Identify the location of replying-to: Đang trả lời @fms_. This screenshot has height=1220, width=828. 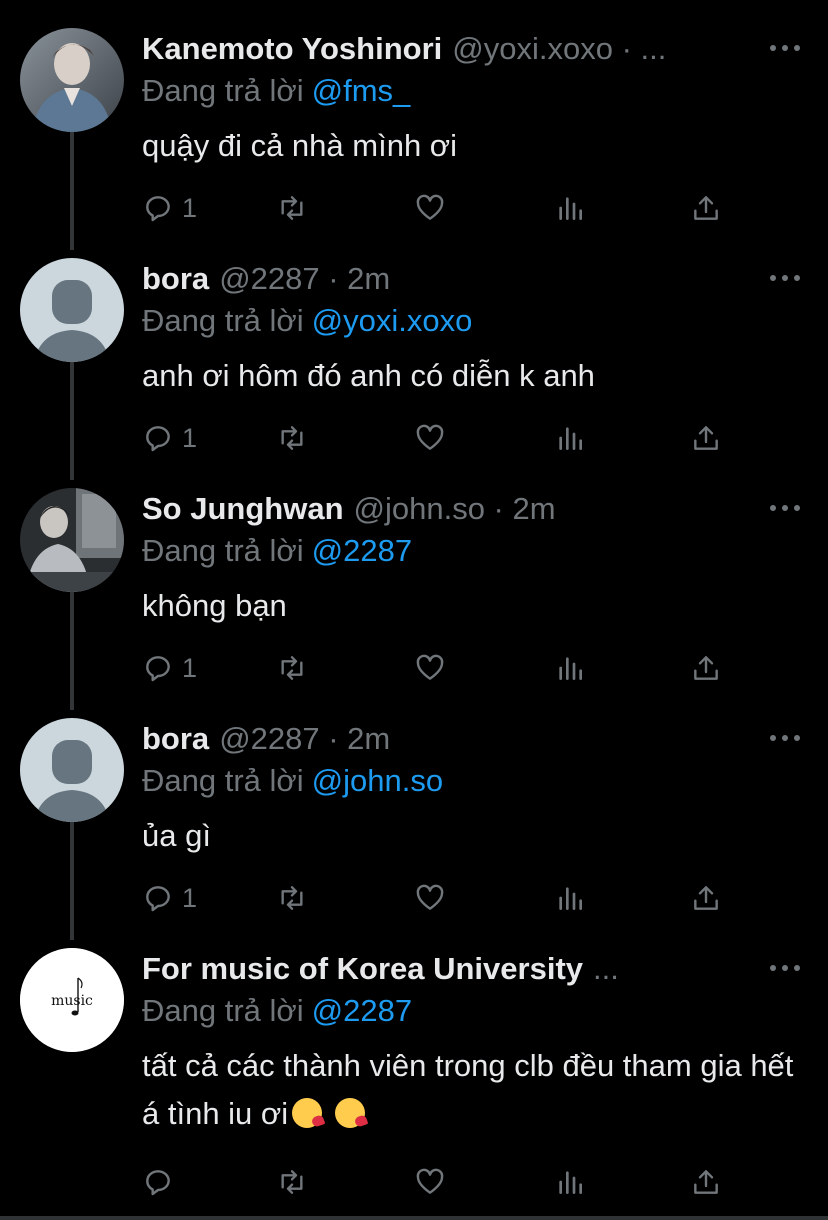
(276, 91).